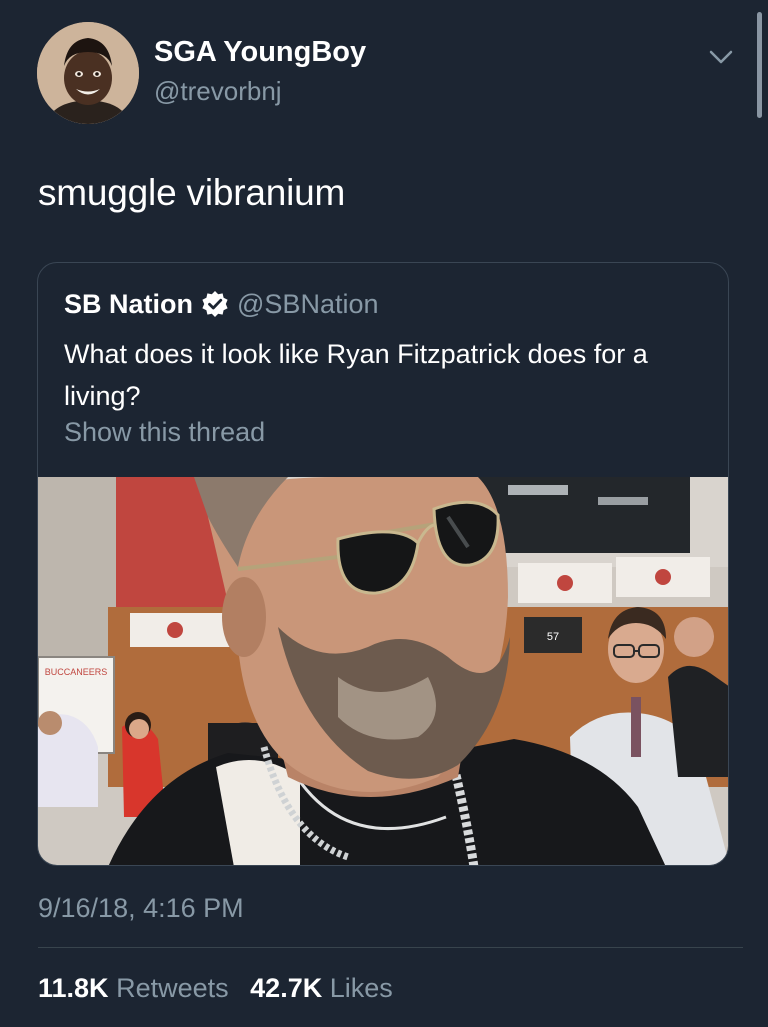 This screenshot has height=1027, width=768. What do you see at coordinates (390, 947) in the screenshot?
I see `divider` at bounding box center [390, 947].